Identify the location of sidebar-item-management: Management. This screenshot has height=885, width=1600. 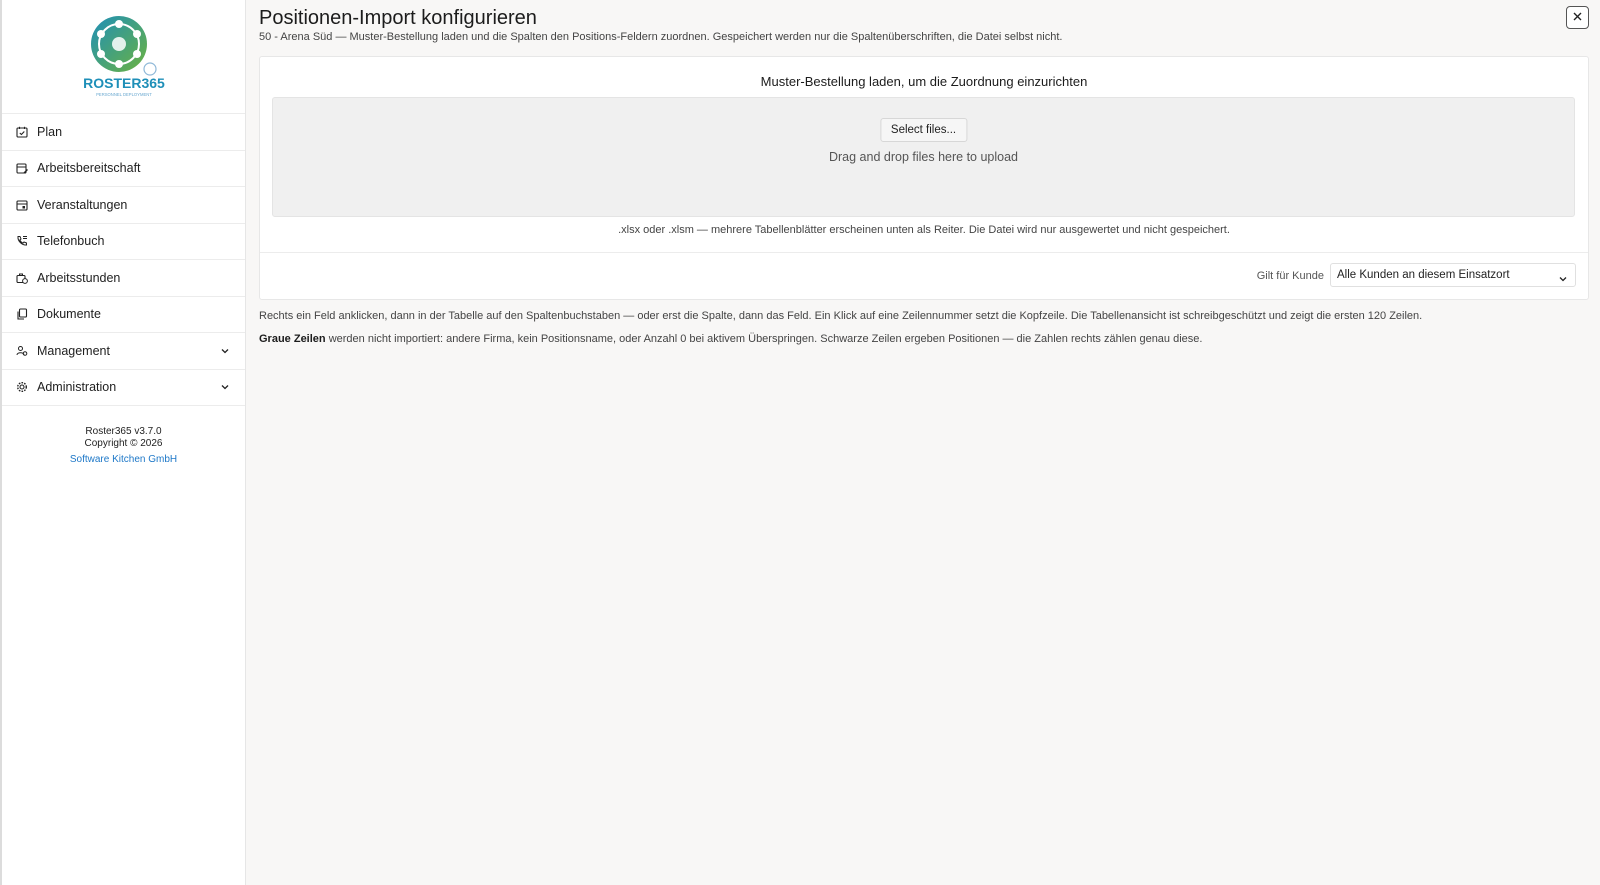
(123, 351).